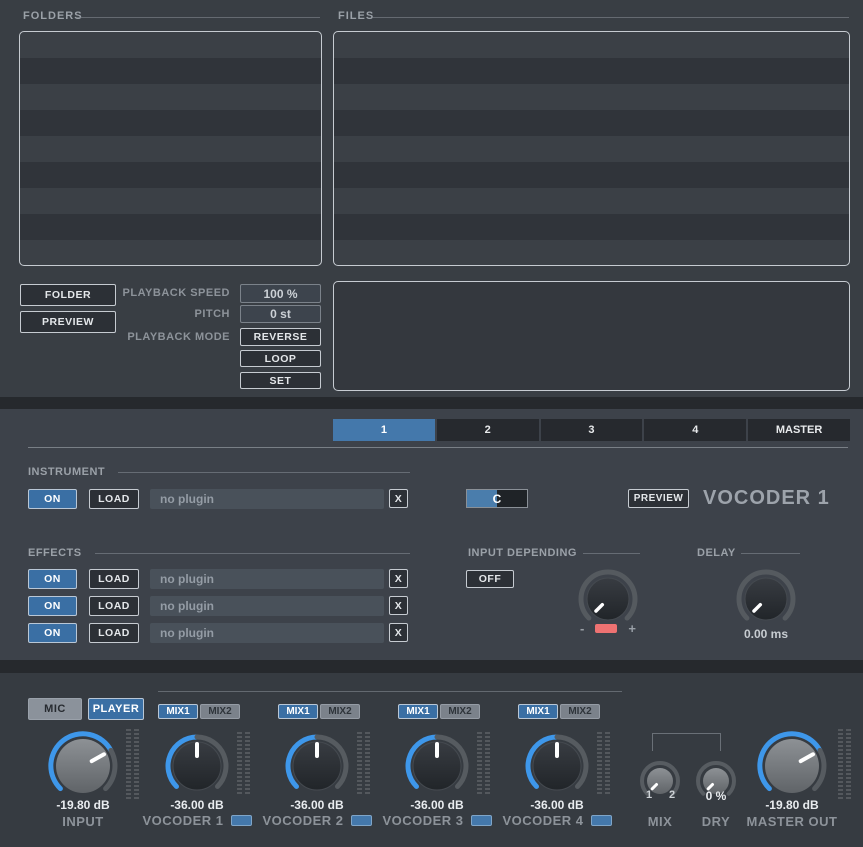 The image size is (863, 847). Describe the element at coordinates (686, 742) in the screenshot. I see `mix-routing-bracket` at that location.